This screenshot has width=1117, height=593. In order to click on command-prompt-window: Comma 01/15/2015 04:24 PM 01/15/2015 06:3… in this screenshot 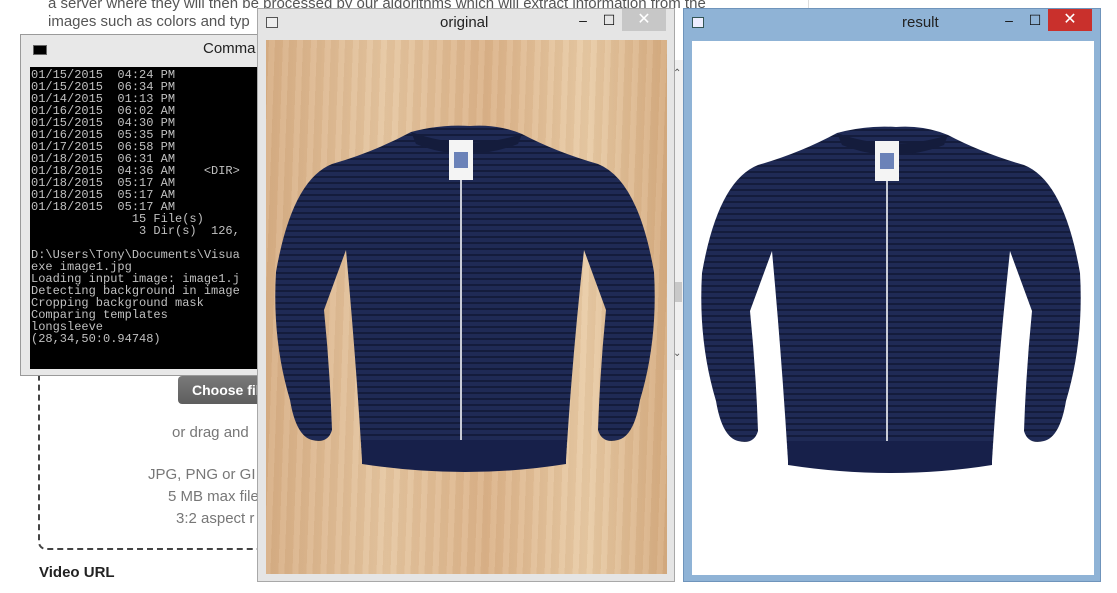, I will do `click(145, 205)`.